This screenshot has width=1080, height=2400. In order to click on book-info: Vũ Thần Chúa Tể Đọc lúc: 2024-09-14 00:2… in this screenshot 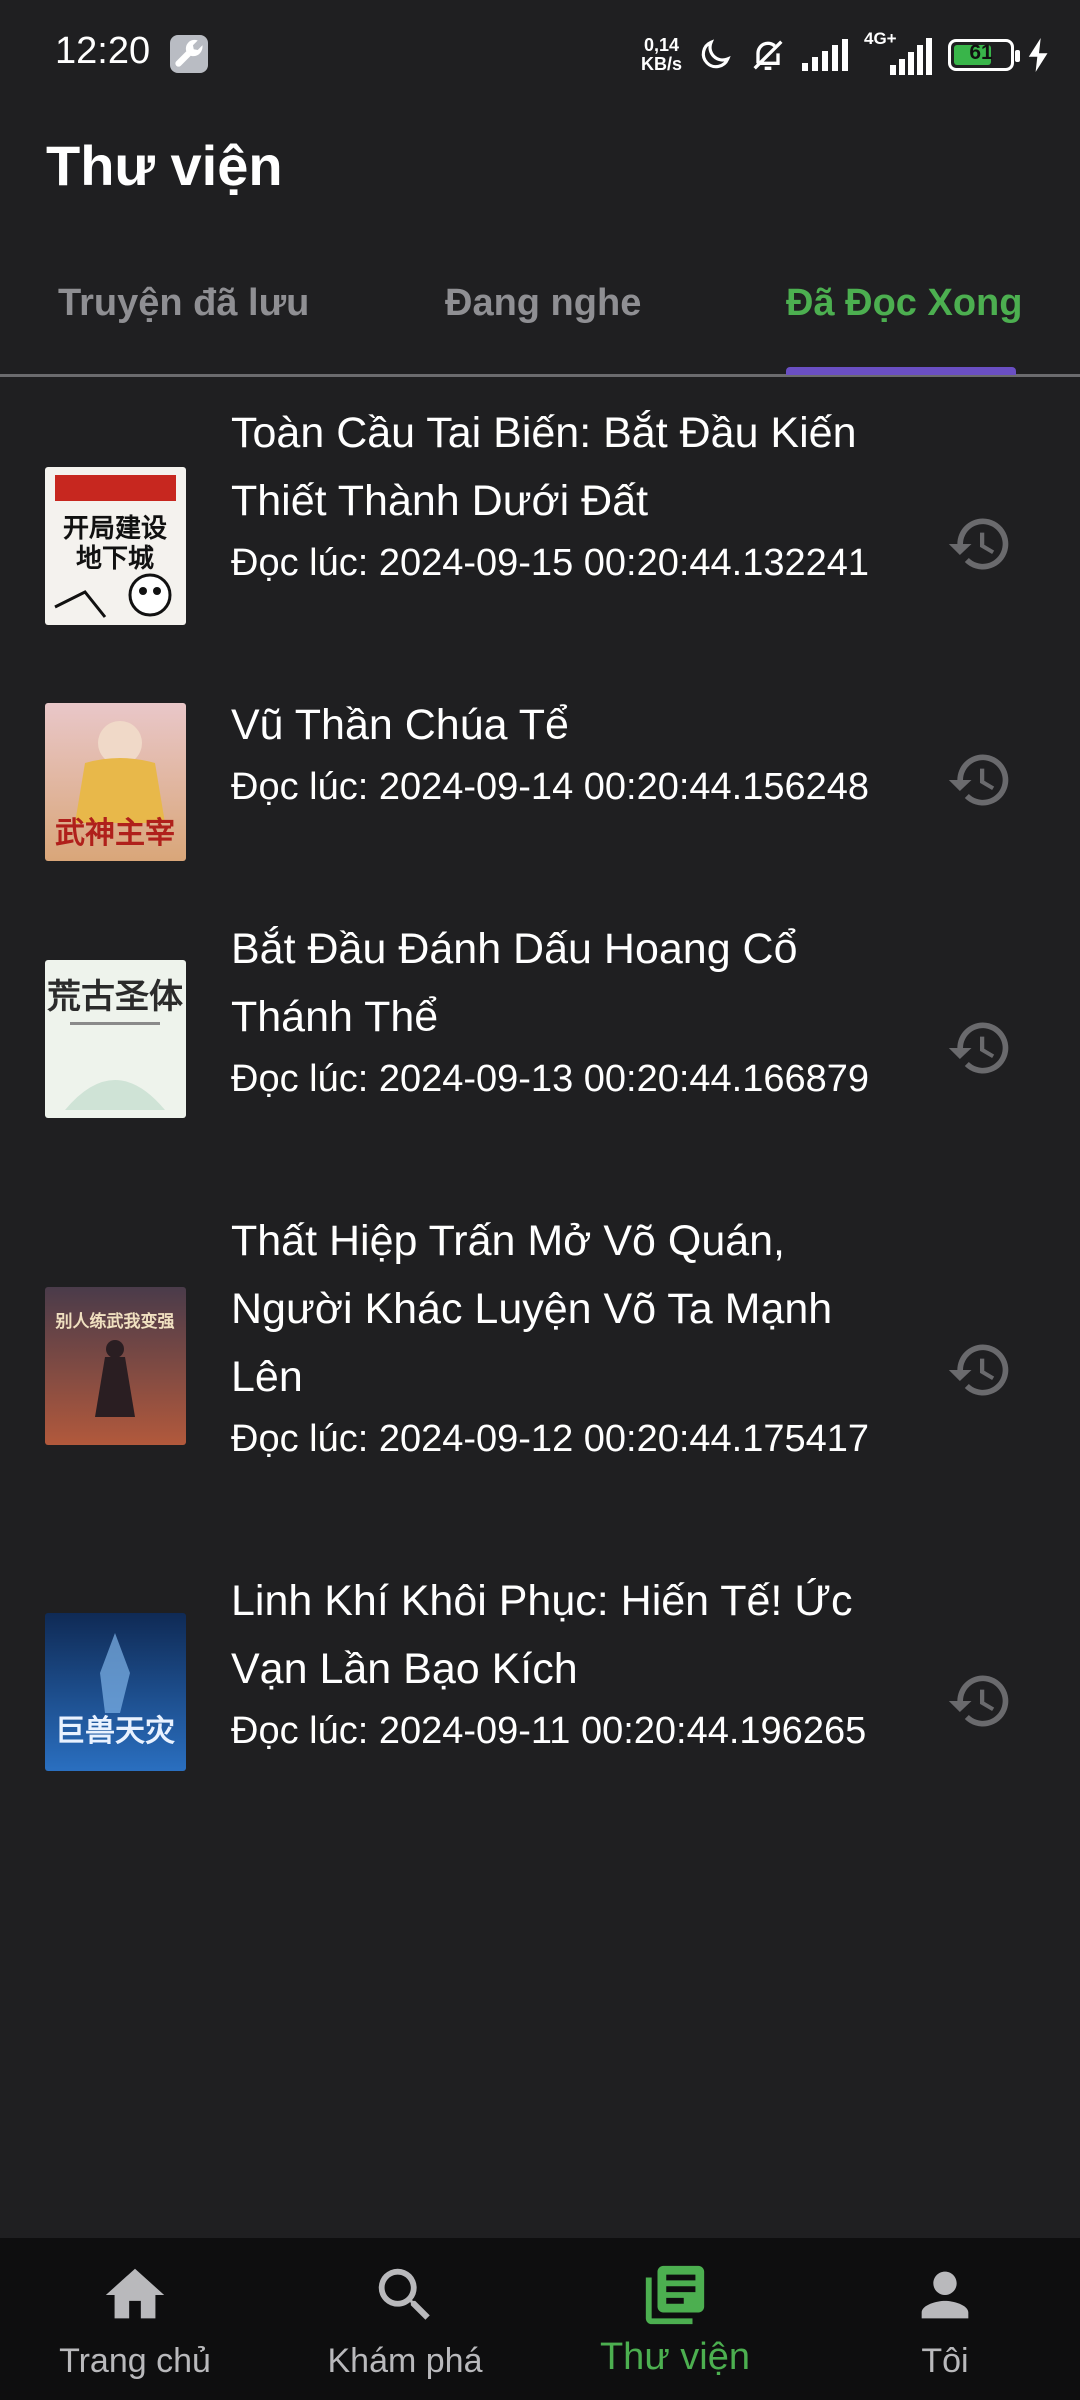, I will do `click(571, 753)`.